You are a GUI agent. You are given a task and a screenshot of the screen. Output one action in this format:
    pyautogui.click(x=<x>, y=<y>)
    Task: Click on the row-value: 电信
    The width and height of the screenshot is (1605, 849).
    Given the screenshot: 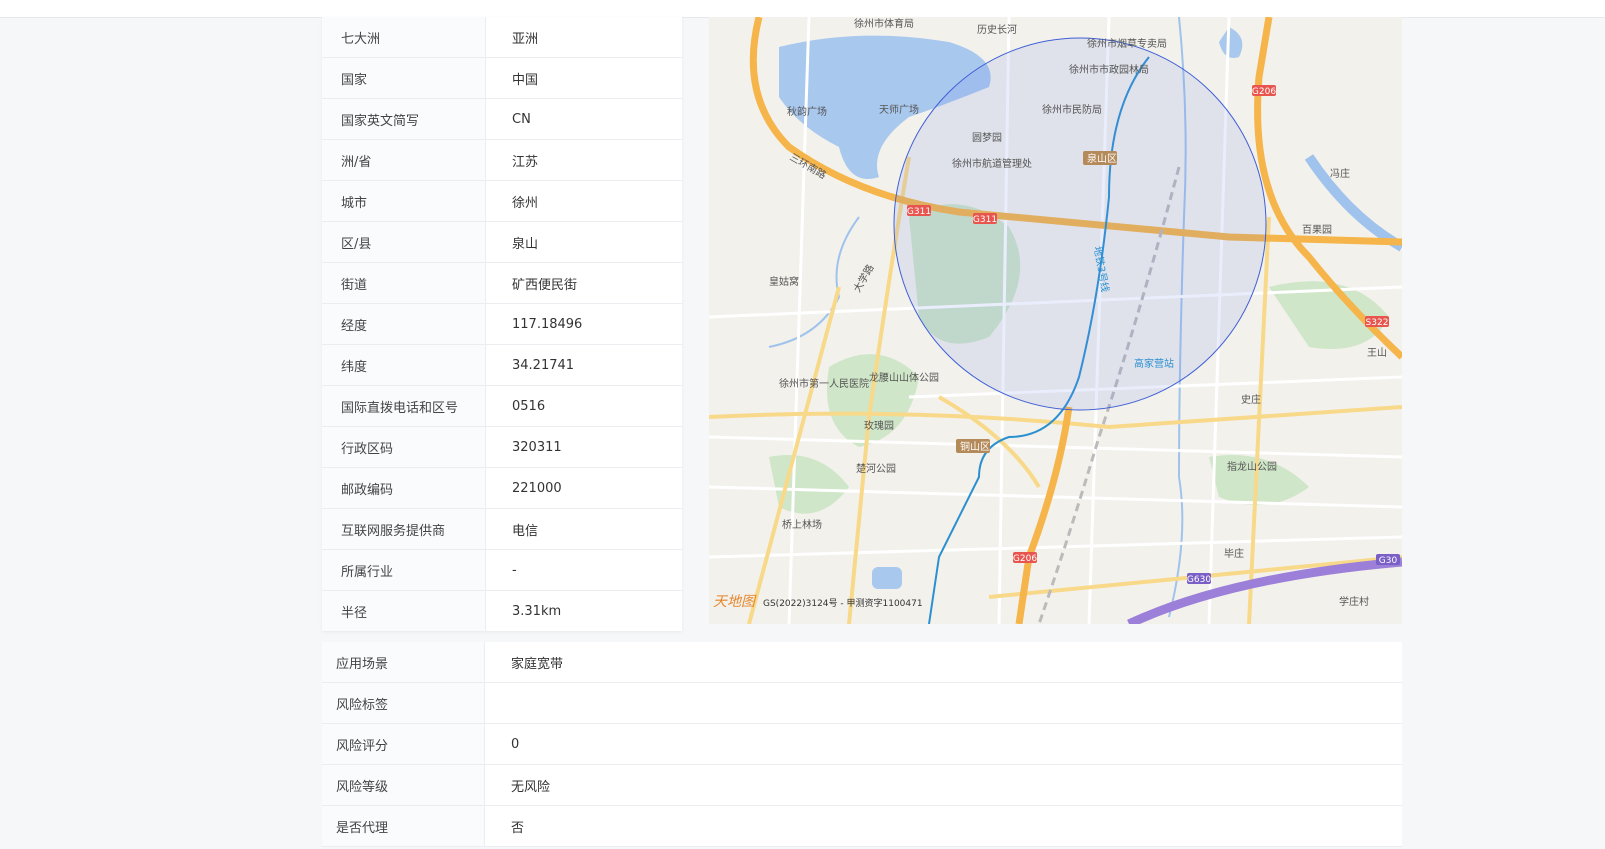 What is the action you would take?
    pyautogui.click(x=525, y=531)
    